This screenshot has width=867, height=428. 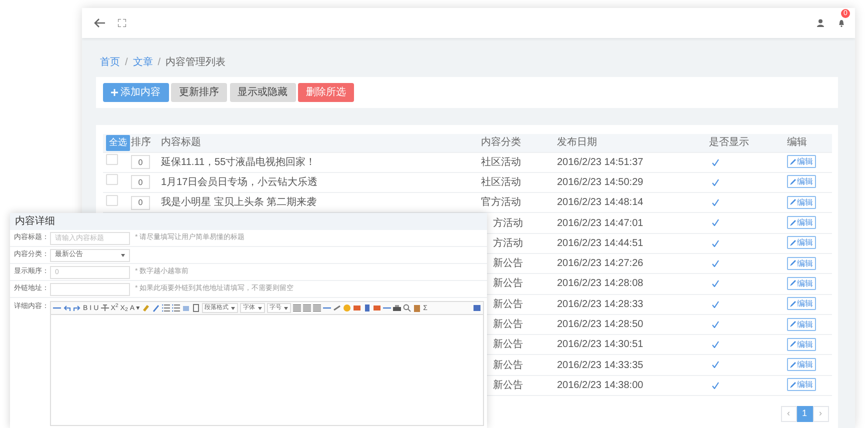 I want to click on table-cell: 2016/2/23 14:27:26, so click(x=600, y=264).